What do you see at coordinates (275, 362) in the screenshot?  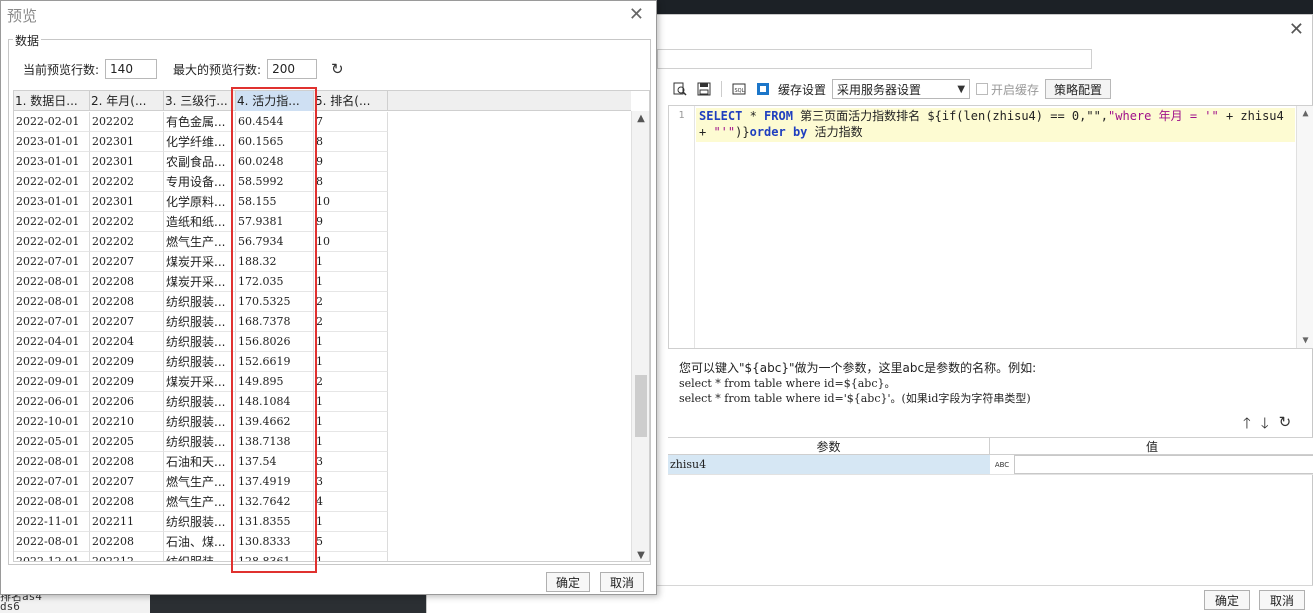 I see `table-cell: 152.6619` at bounding box center [275, 362].